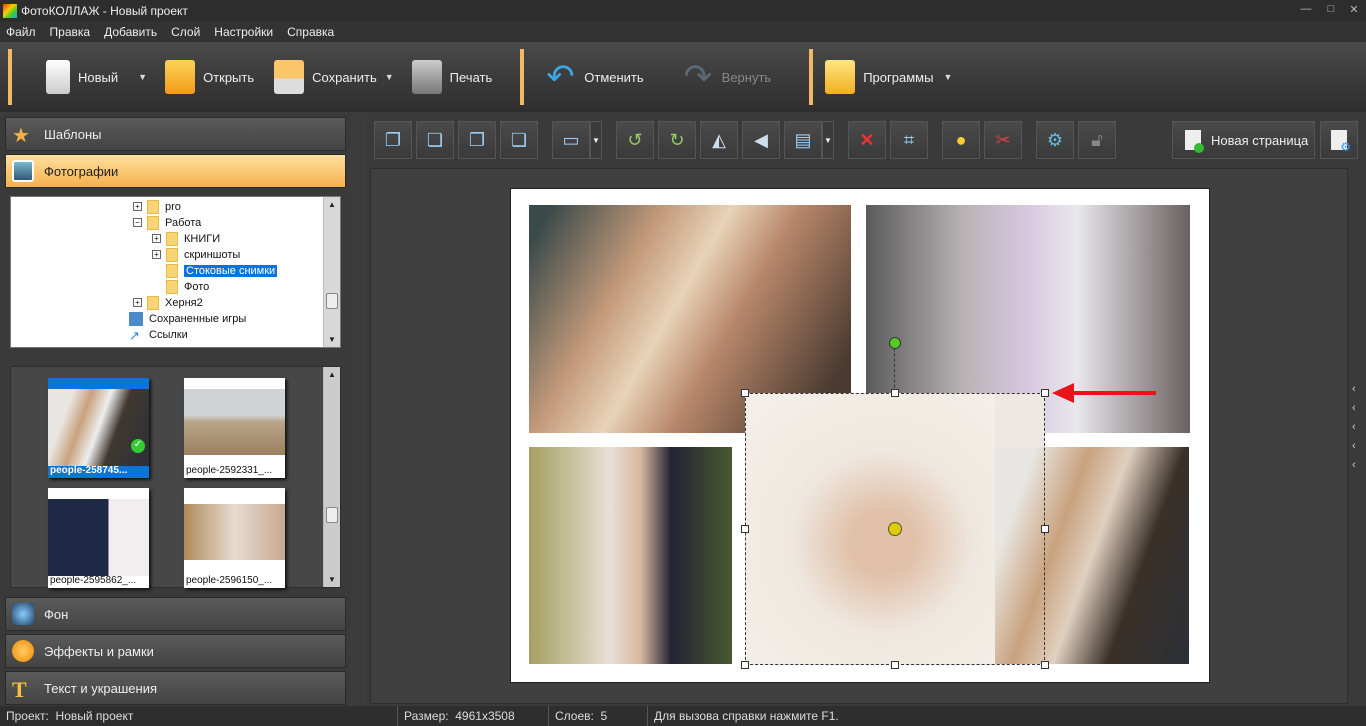 Image resolution: width=1366 pixels, height=726 pixels. I want to click on flip-vertical-icon: ◀, so click(761, 139).